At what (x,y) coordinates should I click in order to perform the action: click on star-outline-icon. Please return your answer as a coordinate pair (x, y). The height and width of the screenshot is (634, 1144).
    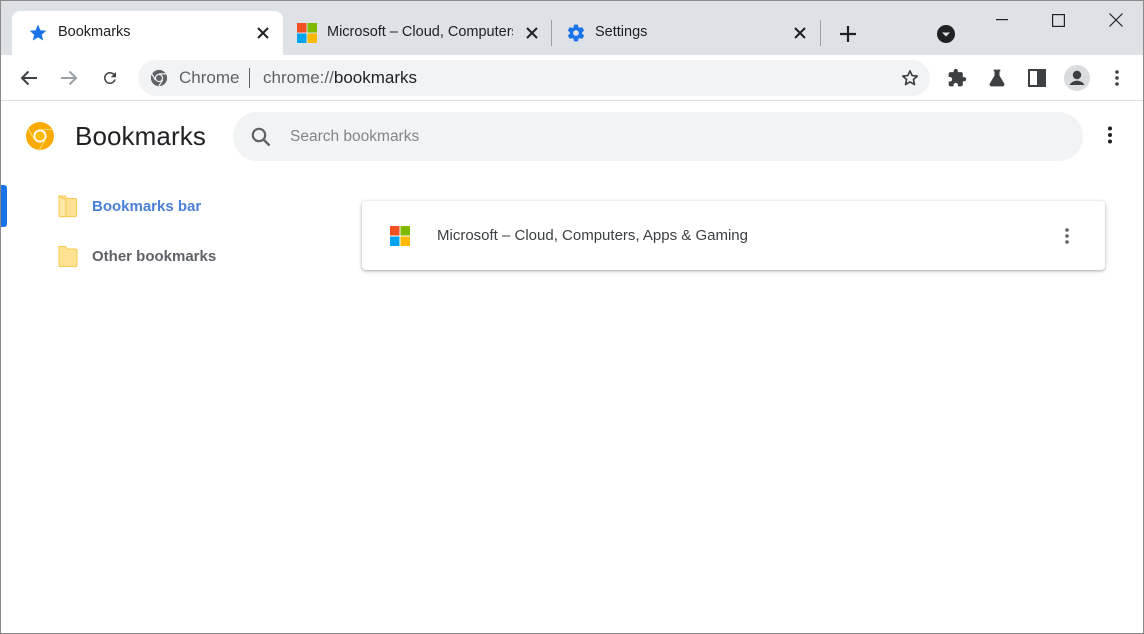
    Looking at the image, I should click on (910, 78).